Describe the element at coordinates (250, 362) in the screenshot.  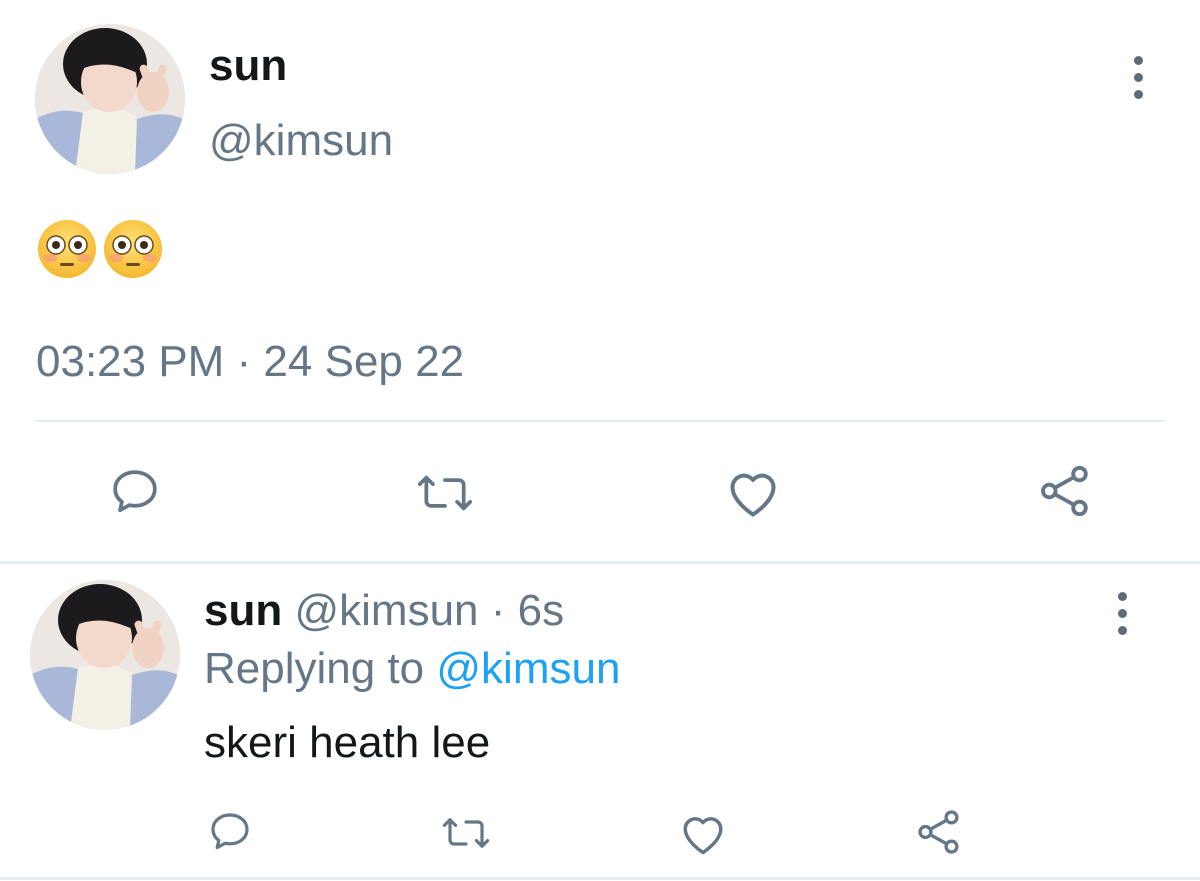
I see `tweet-timestamp: 03:23 PM · 24 Sep 22` at that location.